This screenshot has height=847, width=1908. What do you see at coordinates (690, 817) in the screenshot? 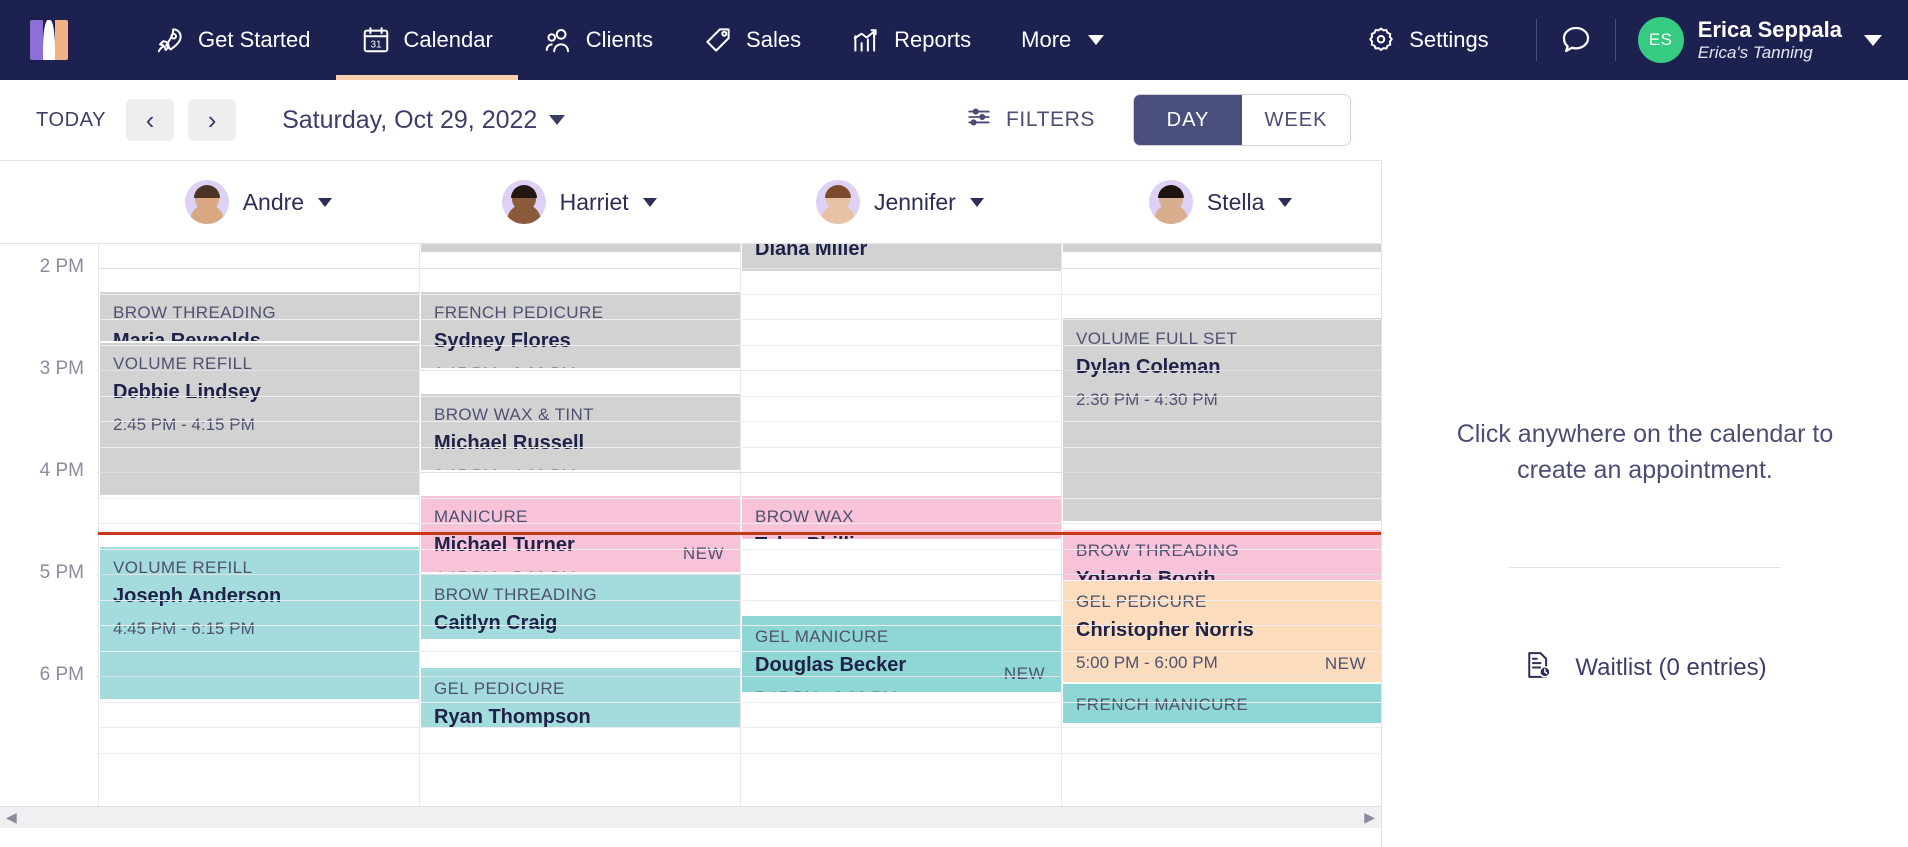
I see `horizontal-scrollbar: ◀ ▶` at bounding box center [690, 817].